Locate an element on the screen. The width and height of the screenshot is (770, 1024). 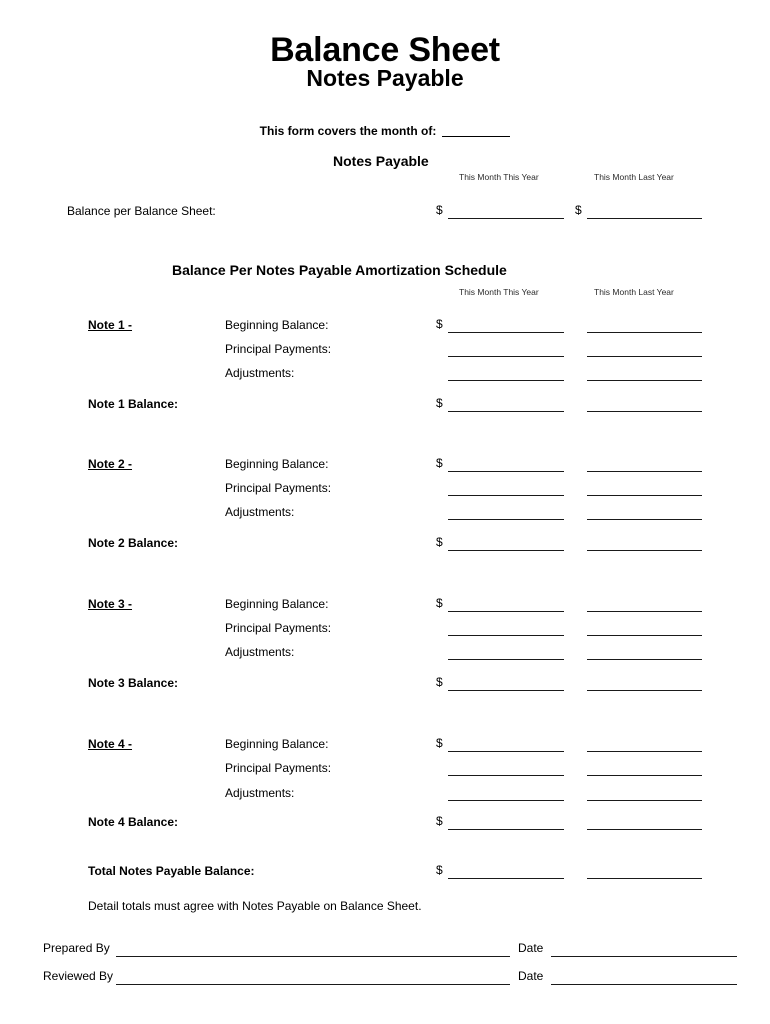
note-1-beginning-balance-this-year-input is located at coordinates (506, 332).